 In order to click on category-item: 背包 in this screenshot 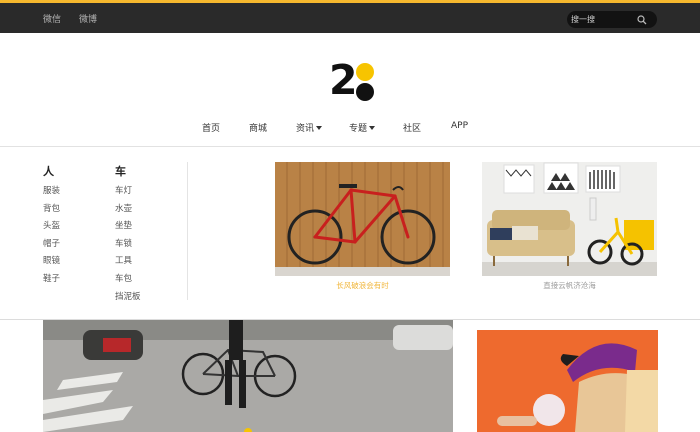, I will do `click(51, 212)`.